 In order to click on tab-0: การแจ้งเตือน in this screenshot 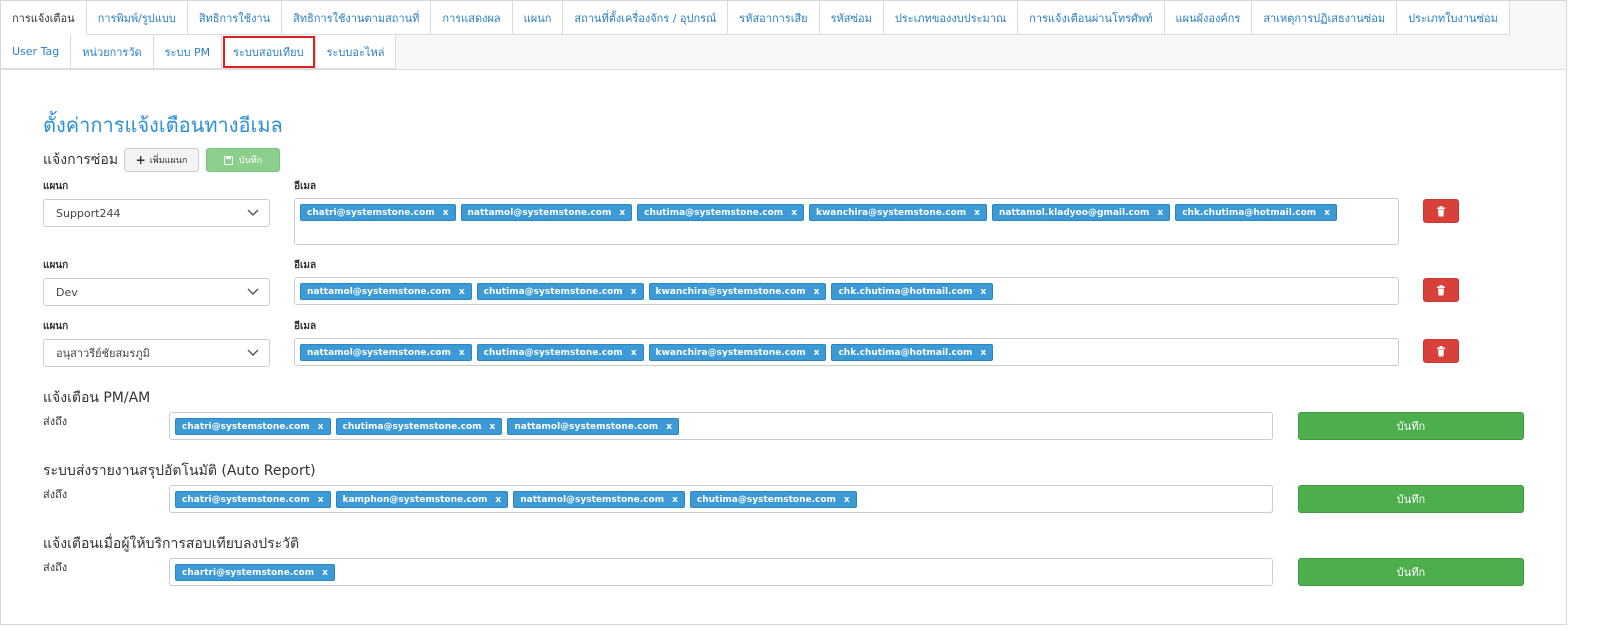, I will do `click(44, 18)`.